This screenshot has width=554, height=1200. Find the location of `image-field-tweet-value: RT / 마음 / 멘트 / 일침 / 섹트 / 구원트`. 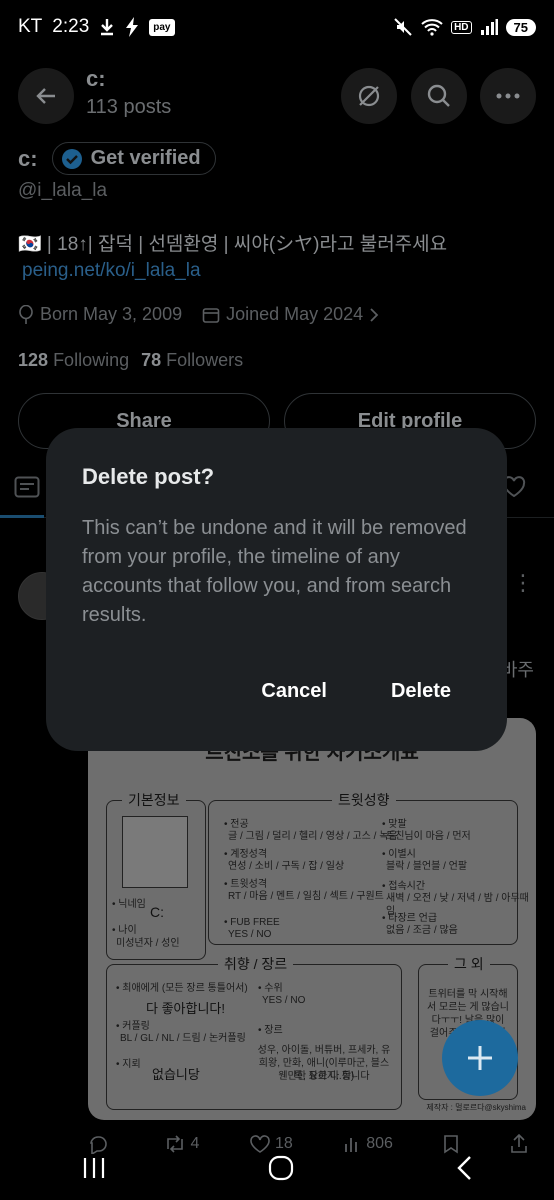

image-field-tweet-value: RT / 마음 / 멘트 / 일침 / 섹트 / 구원트 is located at coordinates (306, 896).